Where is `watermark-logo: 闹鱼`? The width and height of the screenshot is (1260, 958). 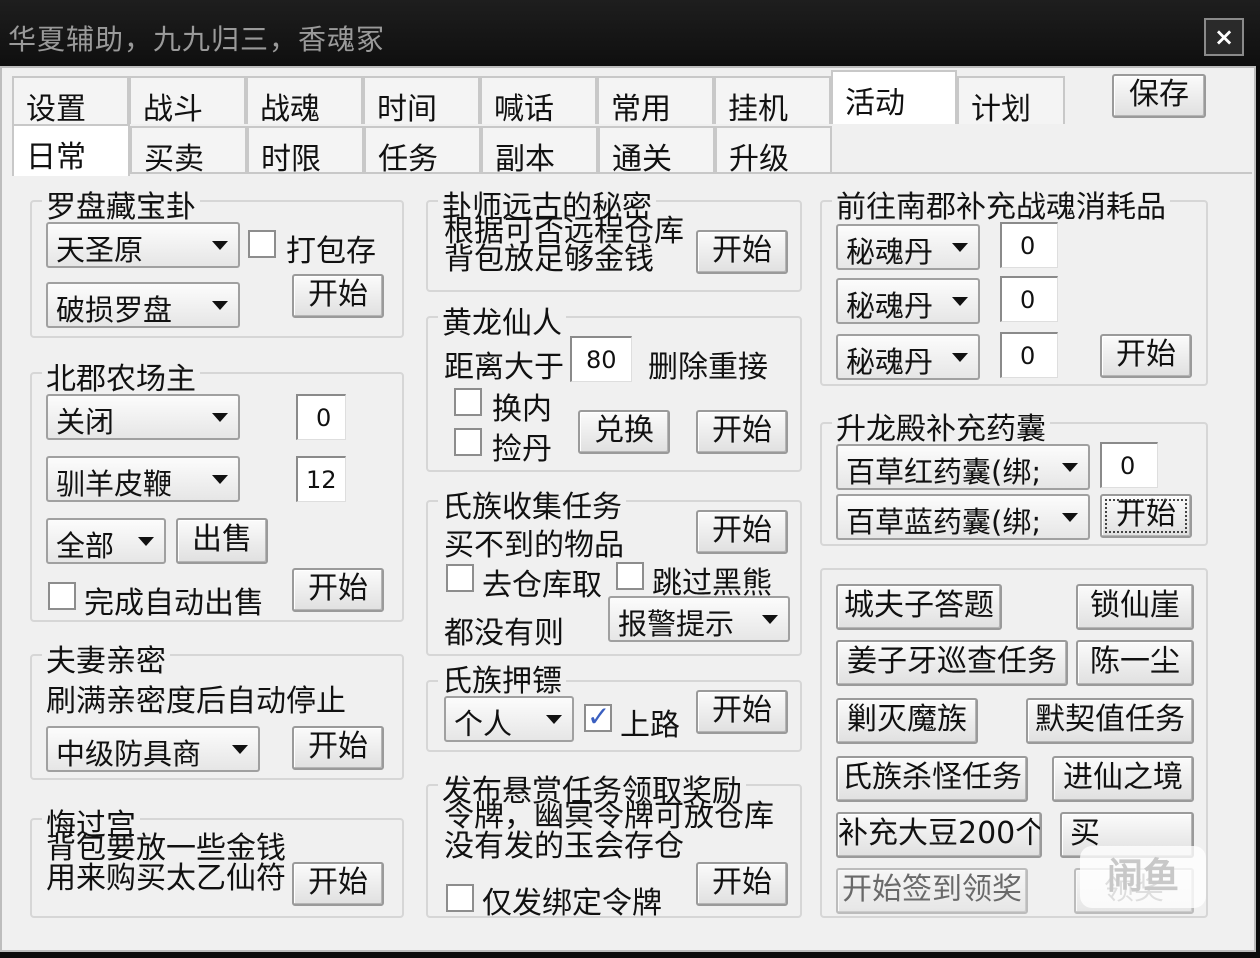
watermark-logo: 闹鱼 is located at coordinates (1143, 877).